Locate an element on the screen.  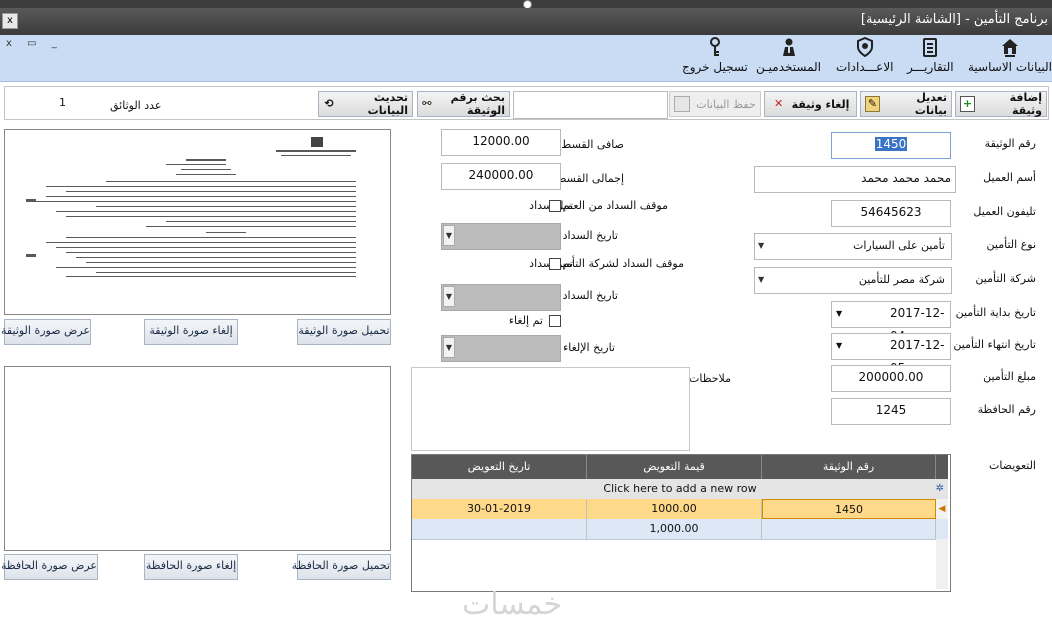
settings-icon is located at coordinates (864, 47).